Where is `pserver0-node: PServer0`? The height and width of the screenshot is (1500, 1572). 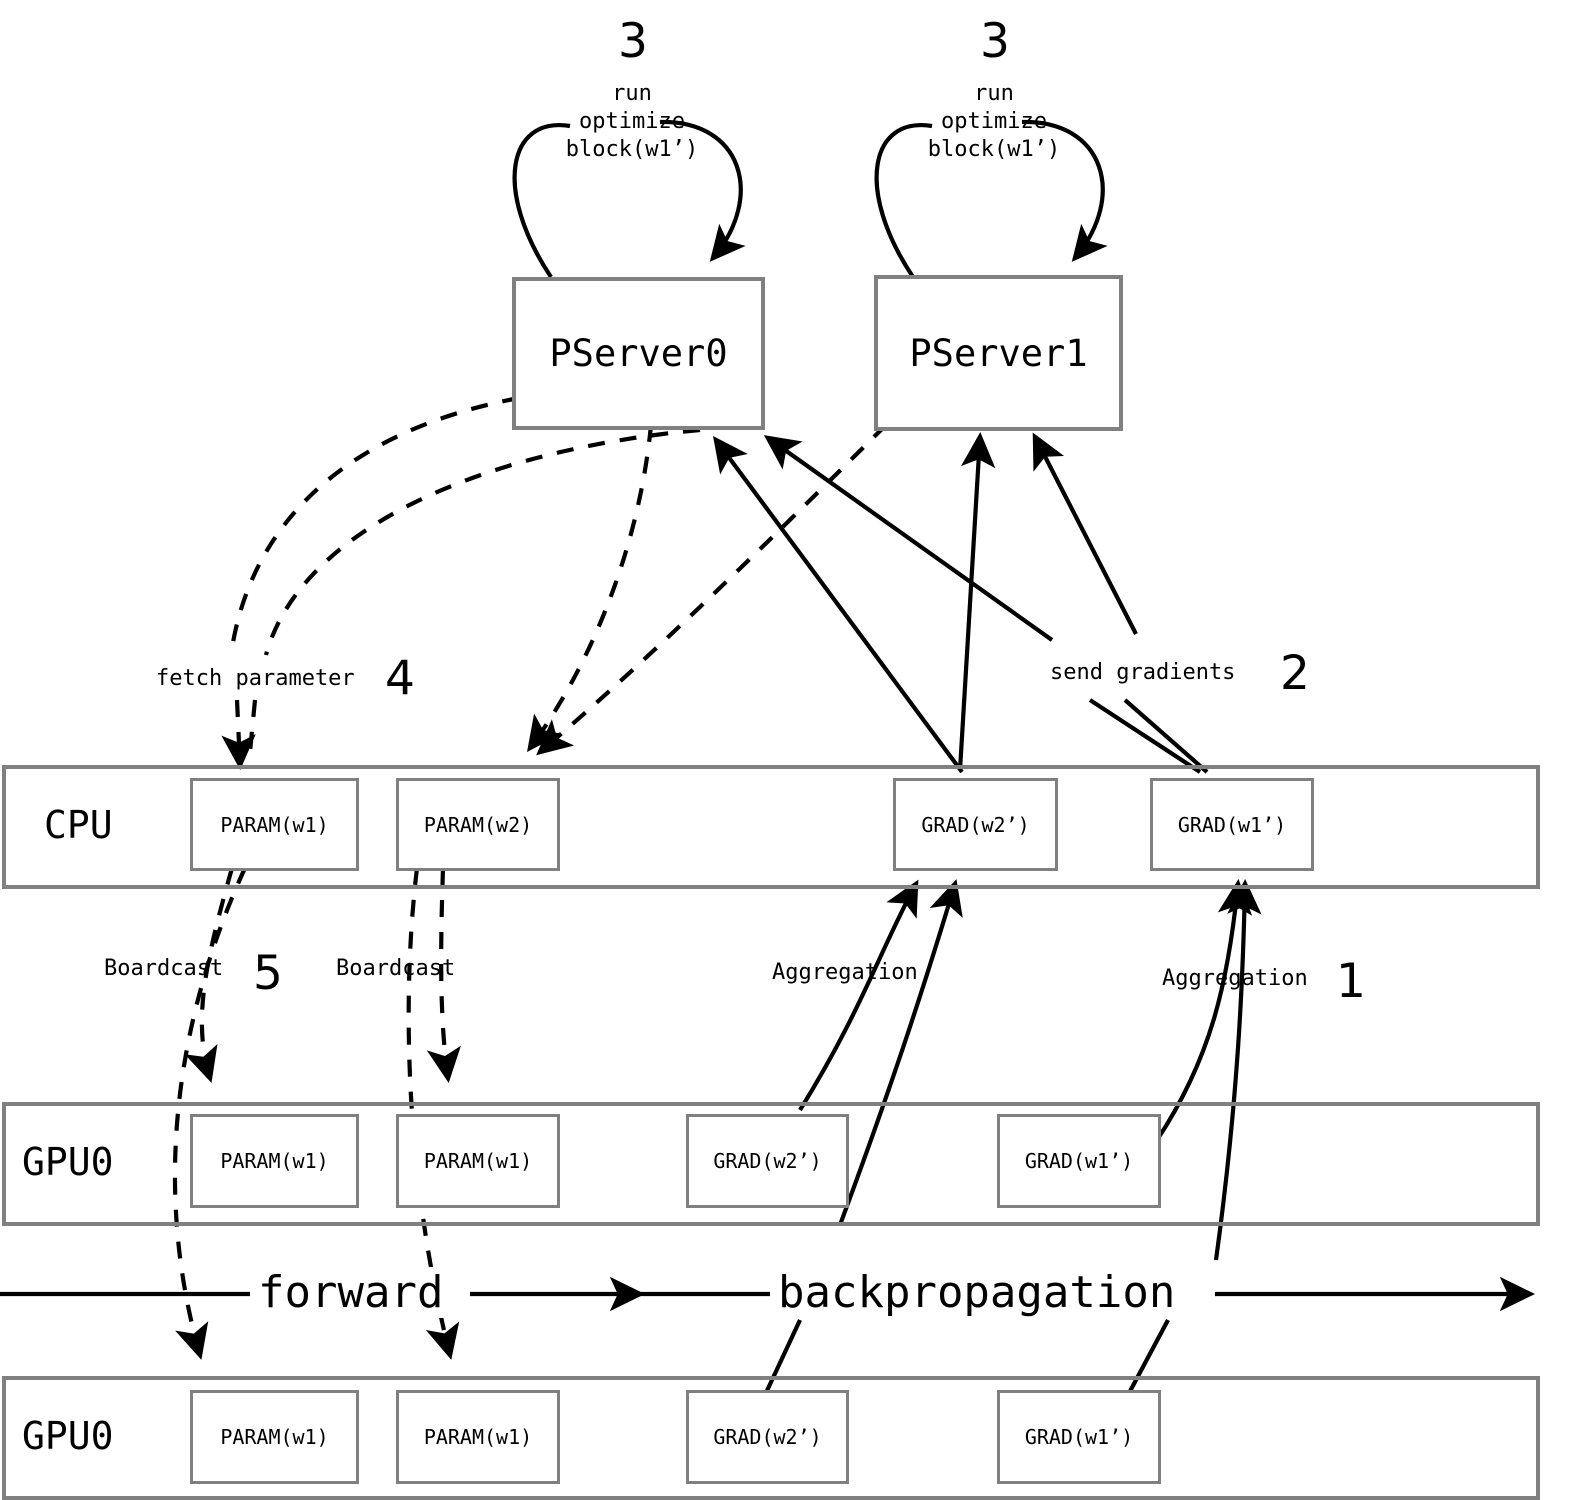 pserver0-node: PServer0 is located at coordinates (638, 353).